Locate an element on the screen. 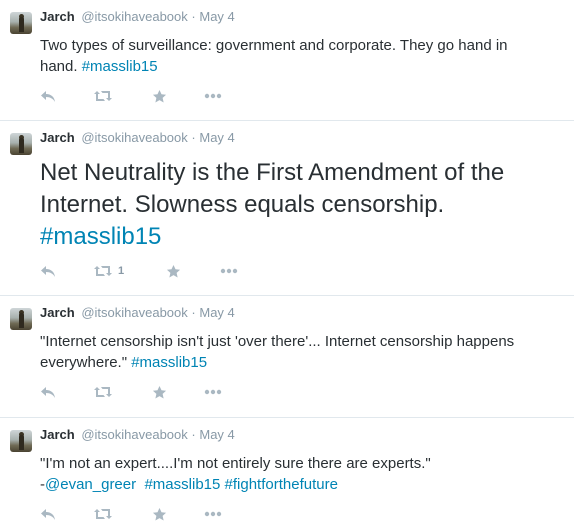 Image resolution: width=574 pixels, height=531 pixels. retweet-button: 1 is located at coordinates (109, 271).